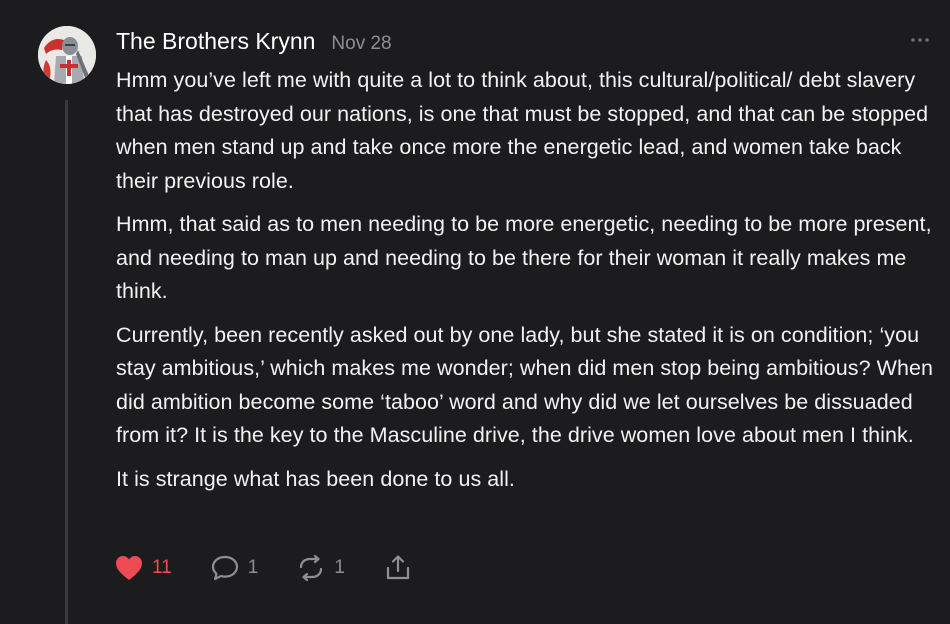 The height and width of the screenshot is (624, 950). Describe the element at coordinates (143, 568) in the screenshot. I see `like-button: 11` at that location.